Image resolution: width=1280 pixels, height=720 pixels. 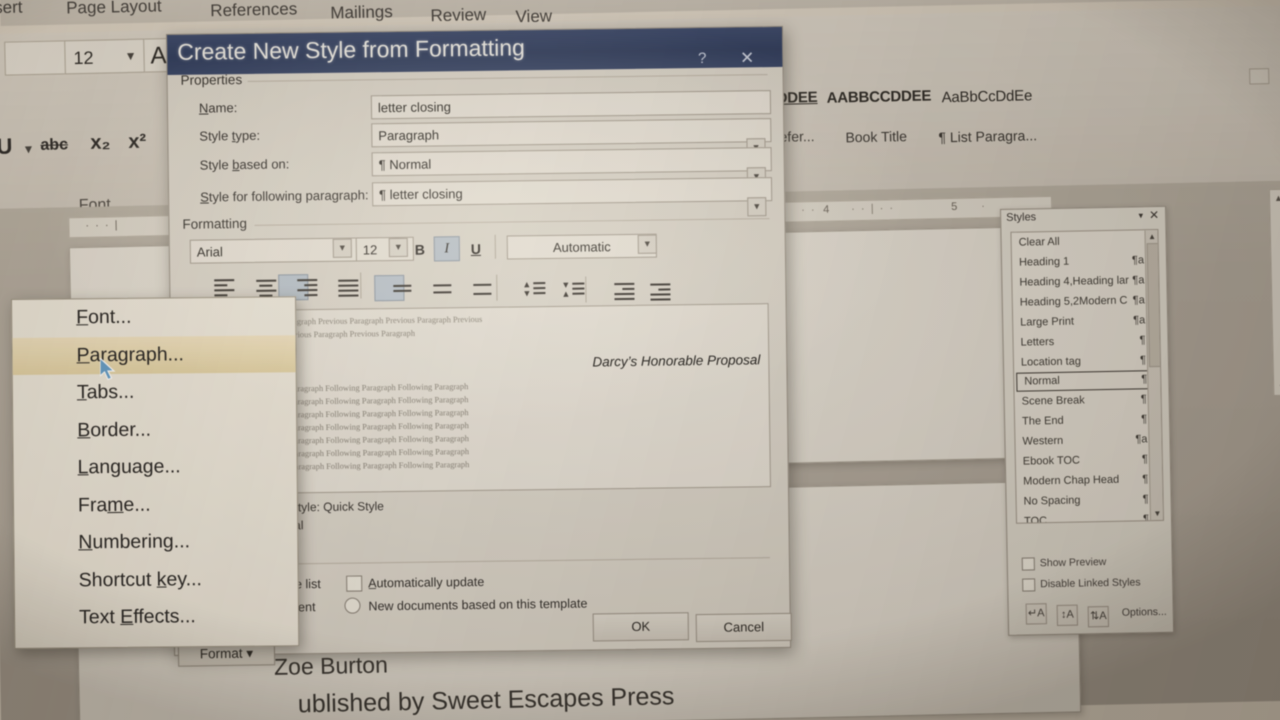 I want to click on grow-font-icon: A, so click(x=158, y=56).